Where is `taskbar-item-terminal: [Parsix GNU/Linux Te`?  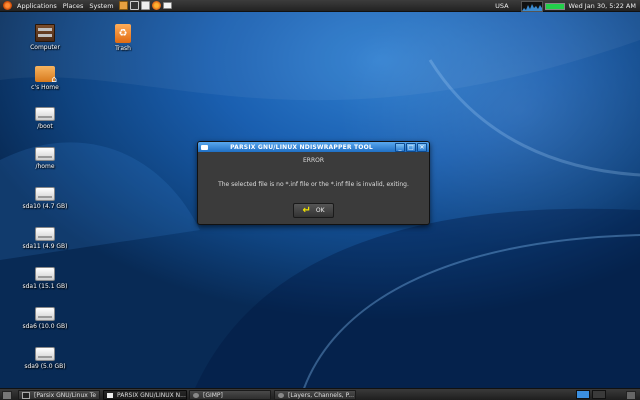
taskbar-item-terminal: [Parsix GNU/Linux Te is located at coordinates (59, 395).